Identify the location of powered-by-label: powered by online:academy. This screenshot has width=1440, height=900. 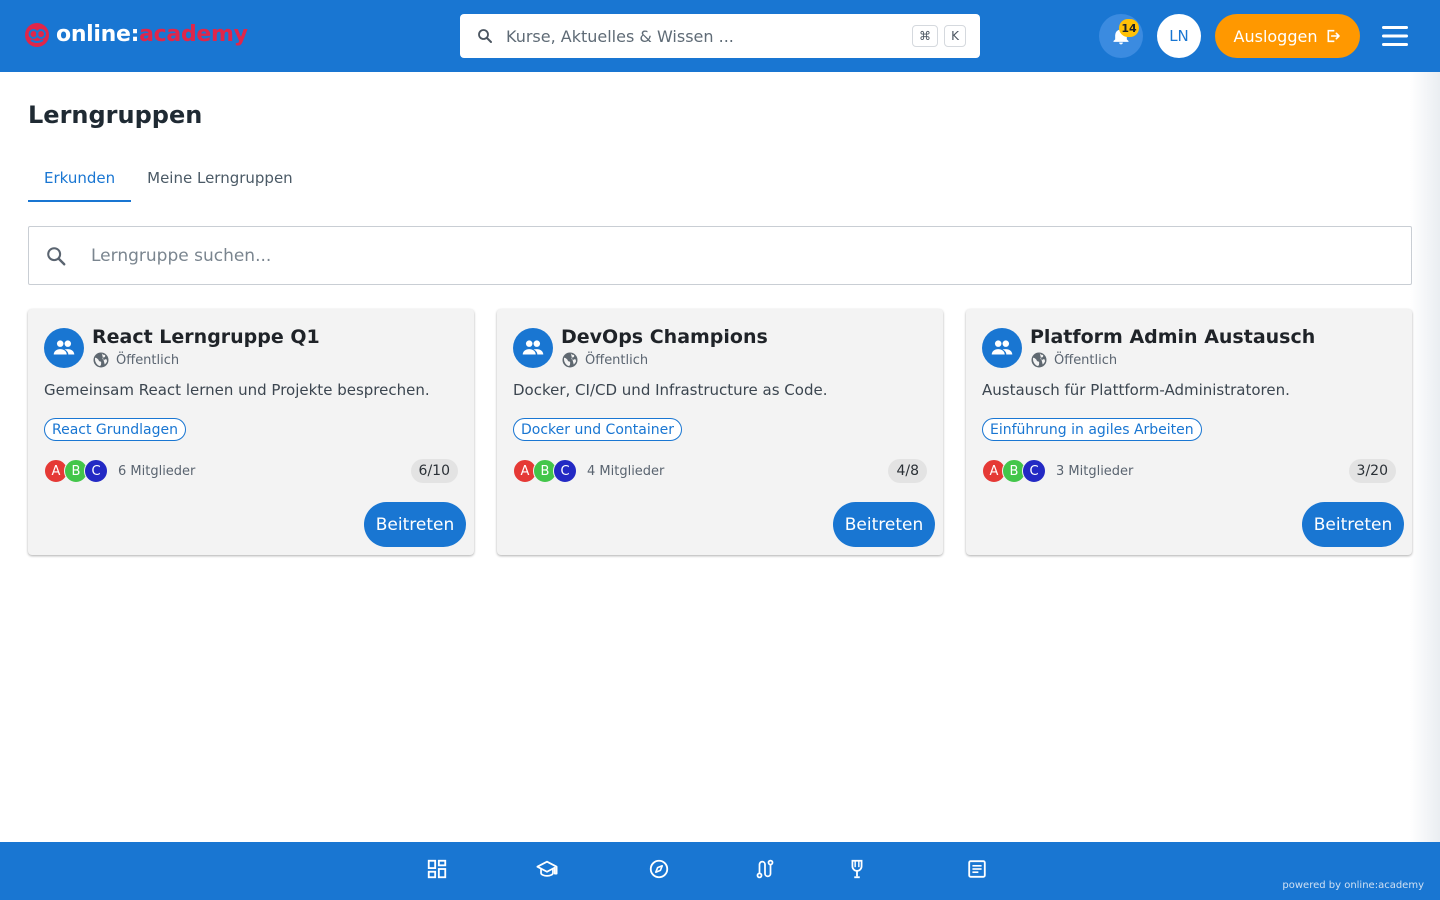
(1353, 885).